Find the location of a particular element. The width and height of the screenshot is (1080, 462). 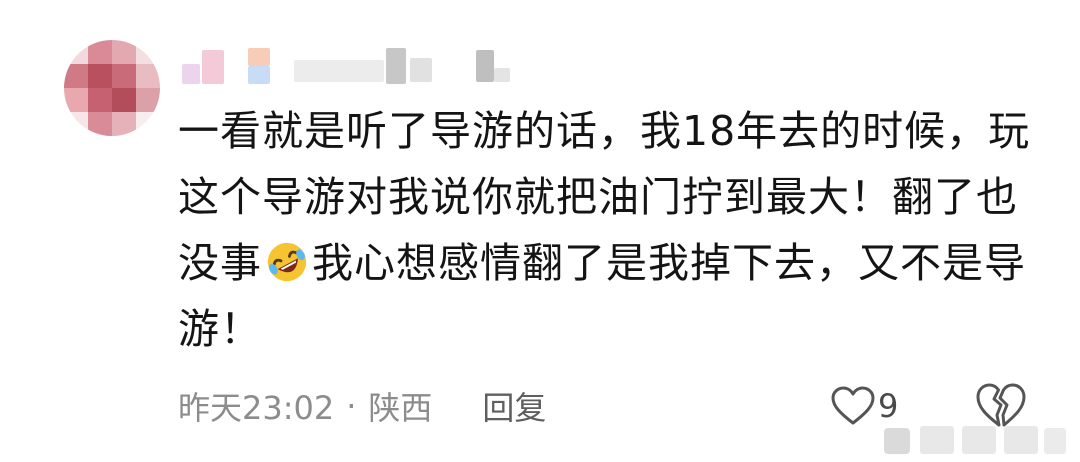

watermark is located at coordinates (975, 440).